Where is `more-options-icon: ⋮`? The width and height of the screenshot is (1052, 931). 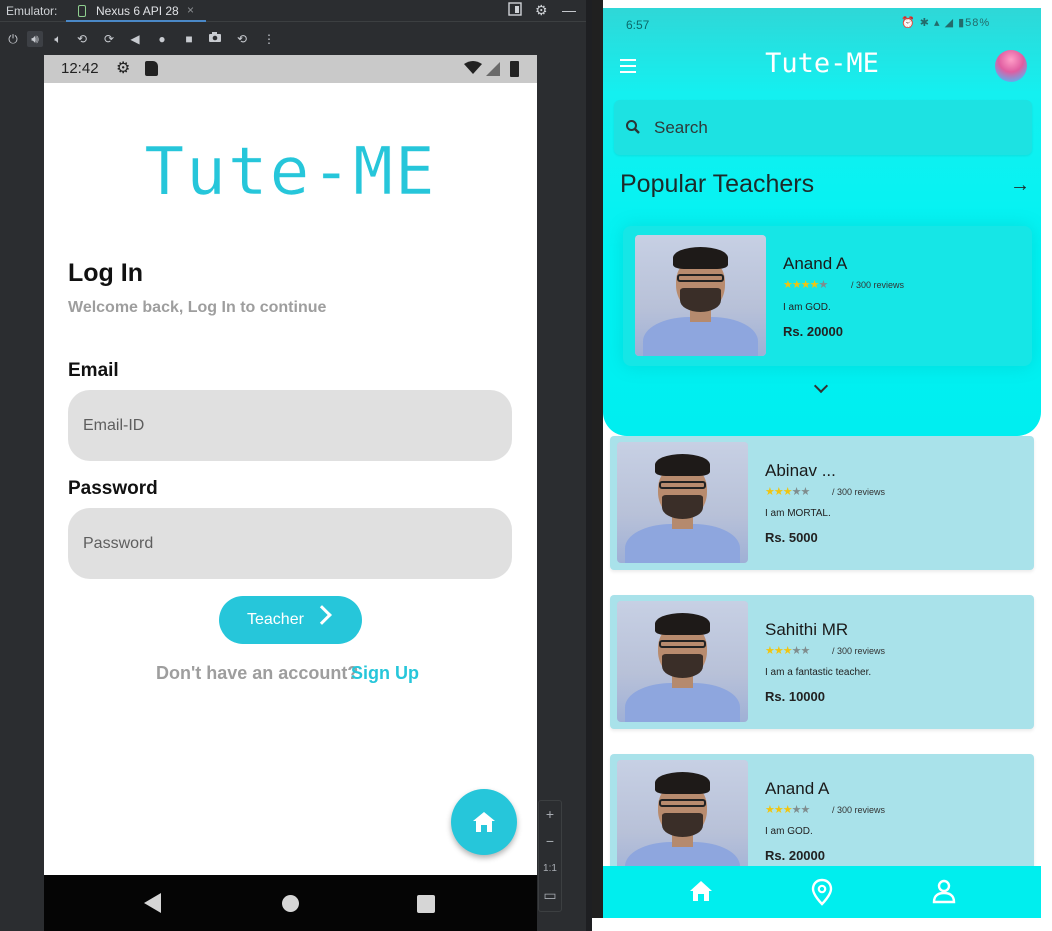 more-options-icon: ⋮ is located at coordinates (269, 39).